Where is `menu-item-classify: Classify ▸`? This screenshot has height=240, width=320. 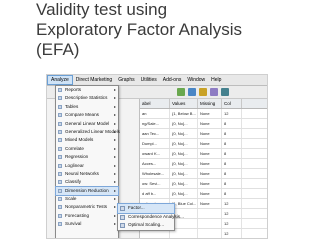 menu-item-classify: Classify ▸ is located at coordinates (87, 182).